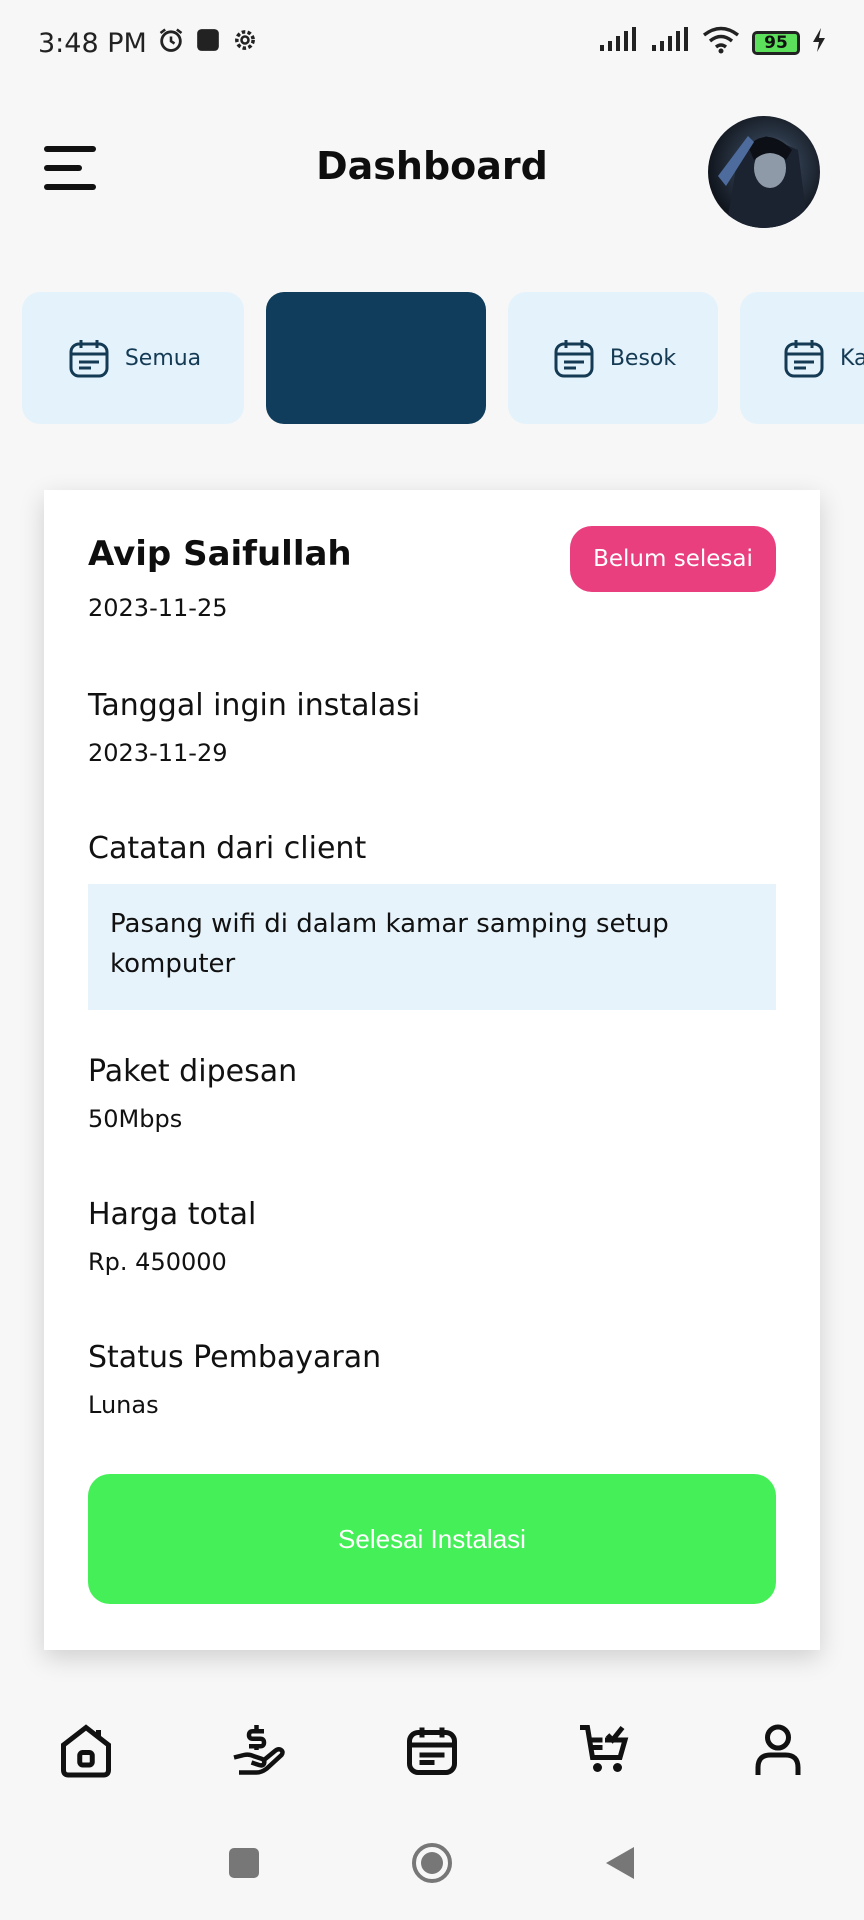  What do you see at coordinates (432, 727) in the screenshot?
I see `install-date-section: Tanggal ingin instalasi 2023-11-29` at bounding box center [432, 727].